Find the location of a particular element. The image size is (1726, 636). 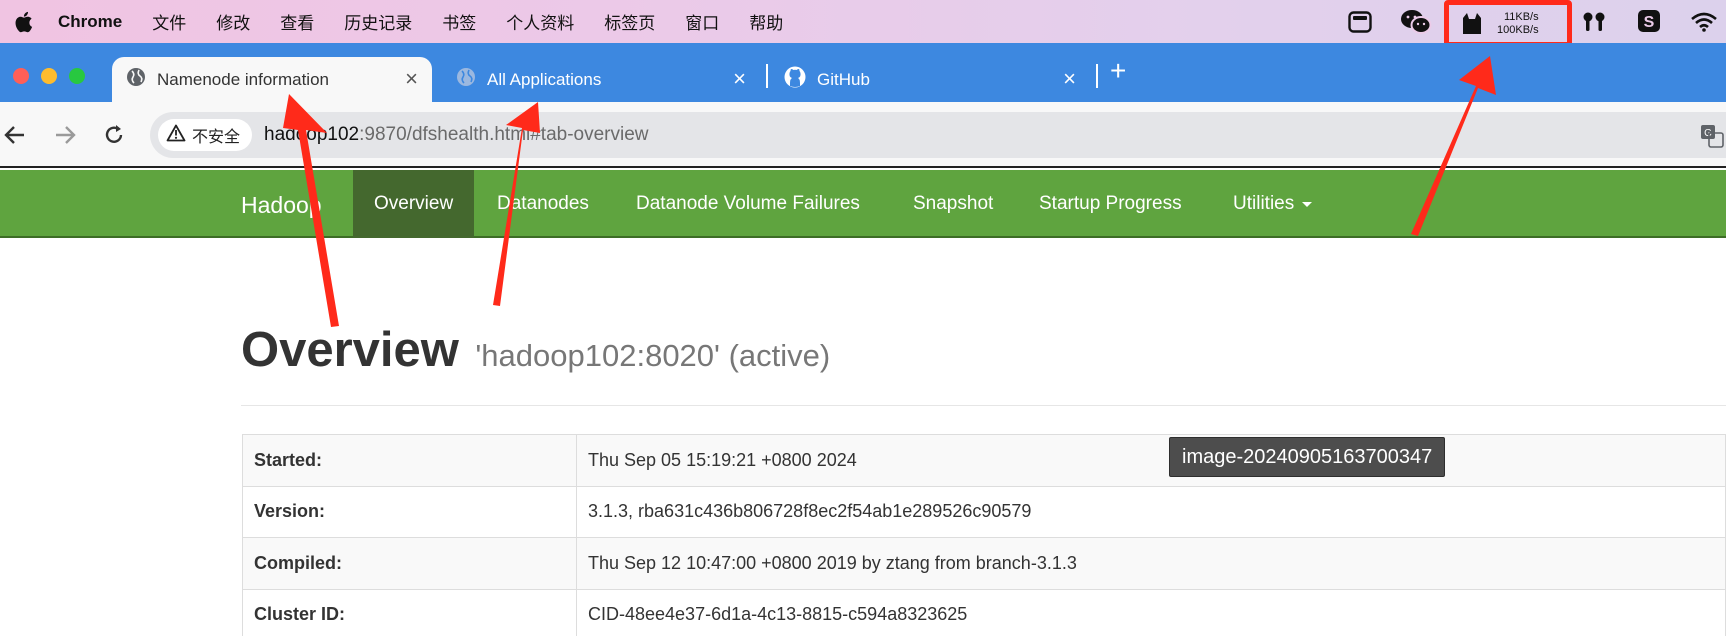

upload-speed: 11KB/s is located at coordinates (1521, 16).